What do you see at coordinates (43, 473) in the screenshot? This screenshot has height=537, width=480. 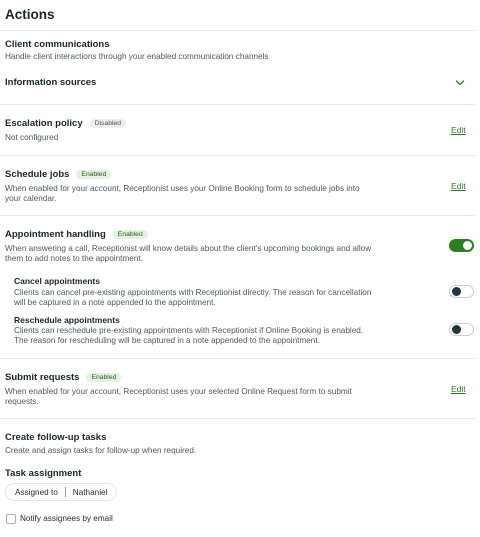 I see `task-assignment-title: Task assignment` at bounding box center [43, 473].